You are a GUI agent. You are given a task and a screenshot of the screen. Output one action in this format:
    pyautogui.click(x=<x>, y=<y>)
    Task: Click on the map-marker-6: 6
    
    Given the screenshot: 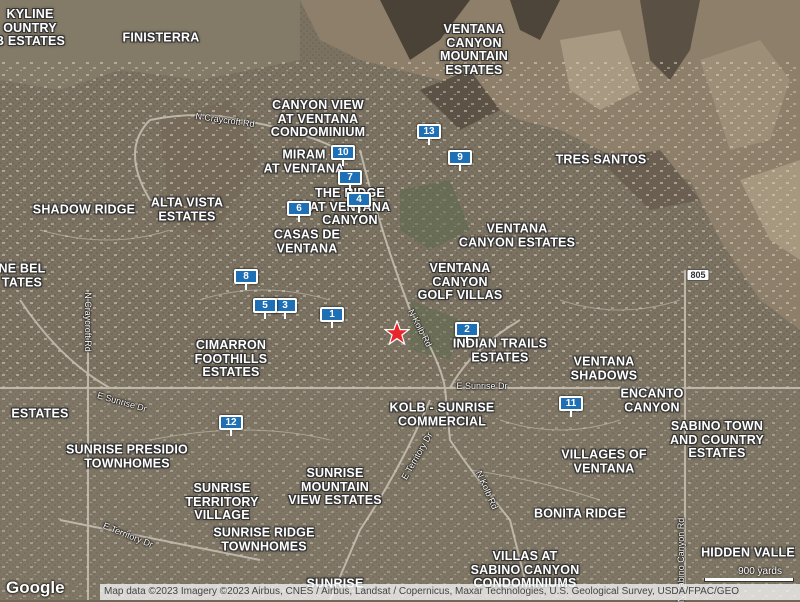 What is the action you would take?
    pyautogui.click(x=299, y=212)
    